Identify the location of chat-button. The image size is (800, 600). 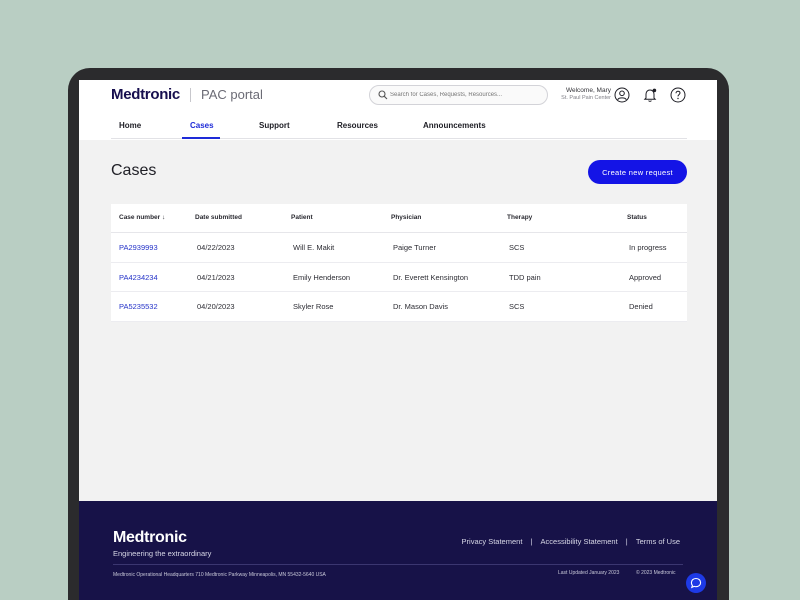
(696, 583).